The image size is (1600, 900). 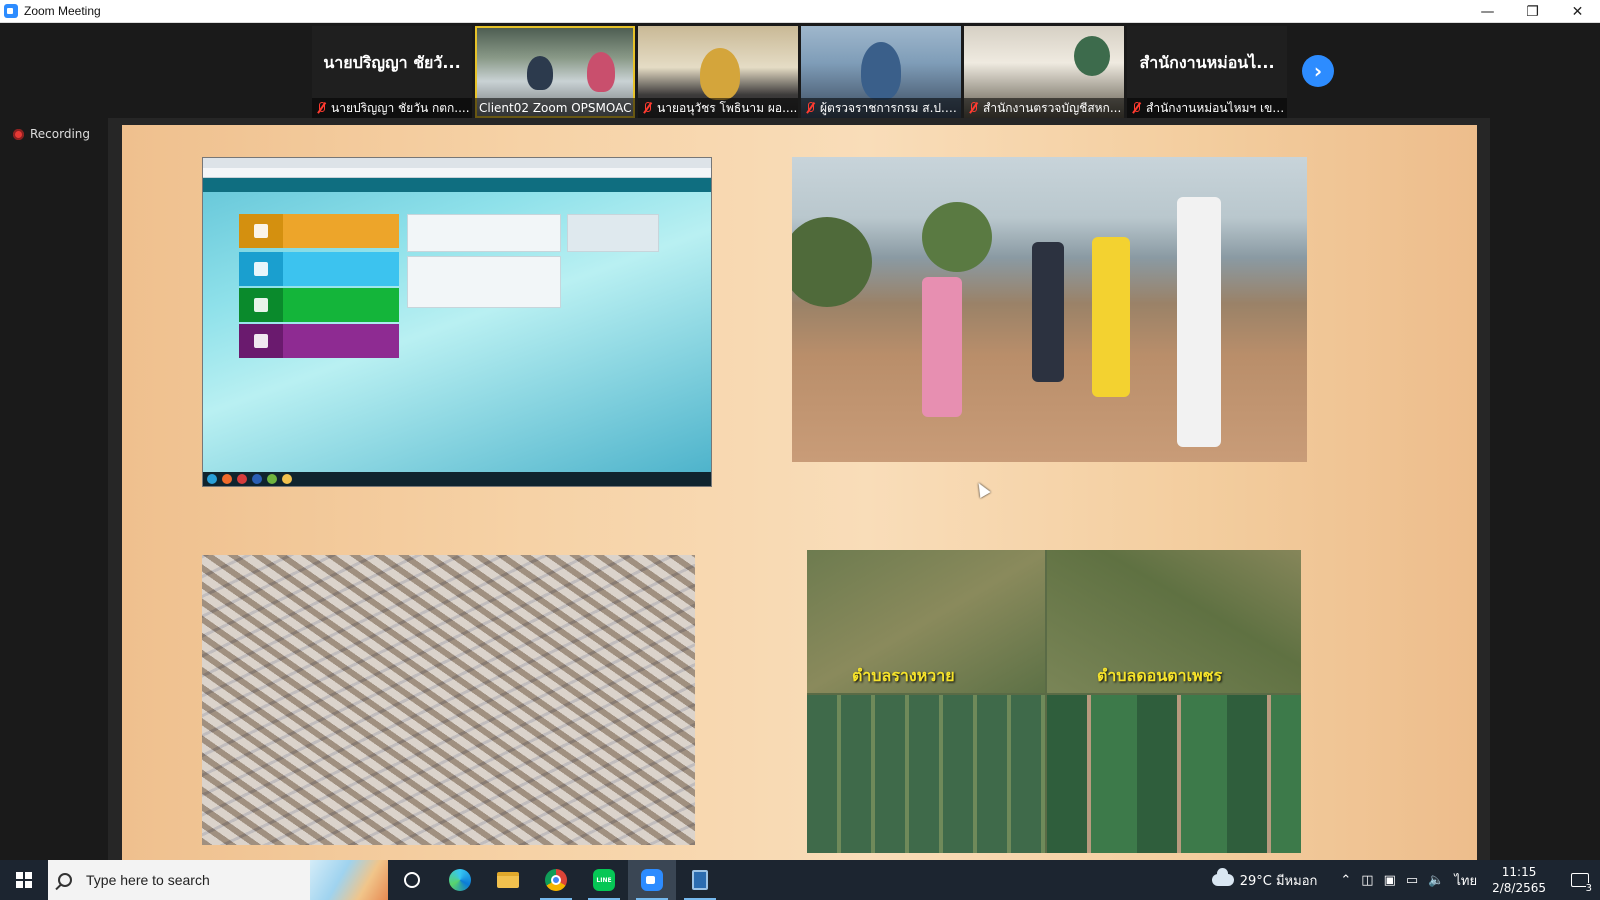 I want to click on cortana-icon, so click(x=412, y=880).